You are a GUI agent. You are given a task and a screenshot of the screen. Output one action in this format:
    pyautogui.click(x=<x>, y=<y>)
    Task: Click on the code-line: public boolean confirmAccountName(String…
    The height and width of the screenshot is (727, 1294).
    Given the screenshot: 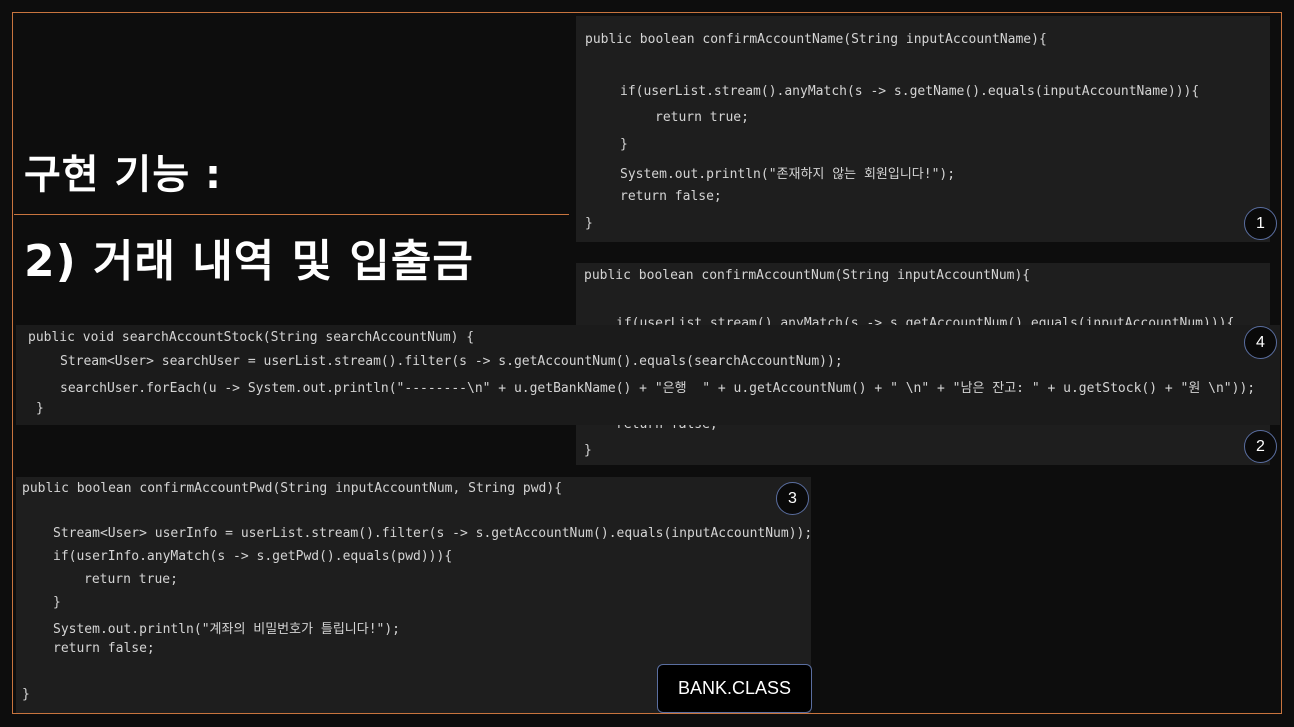 What is the action you would take?
    pyautogui.click(x=816, y=39)
    